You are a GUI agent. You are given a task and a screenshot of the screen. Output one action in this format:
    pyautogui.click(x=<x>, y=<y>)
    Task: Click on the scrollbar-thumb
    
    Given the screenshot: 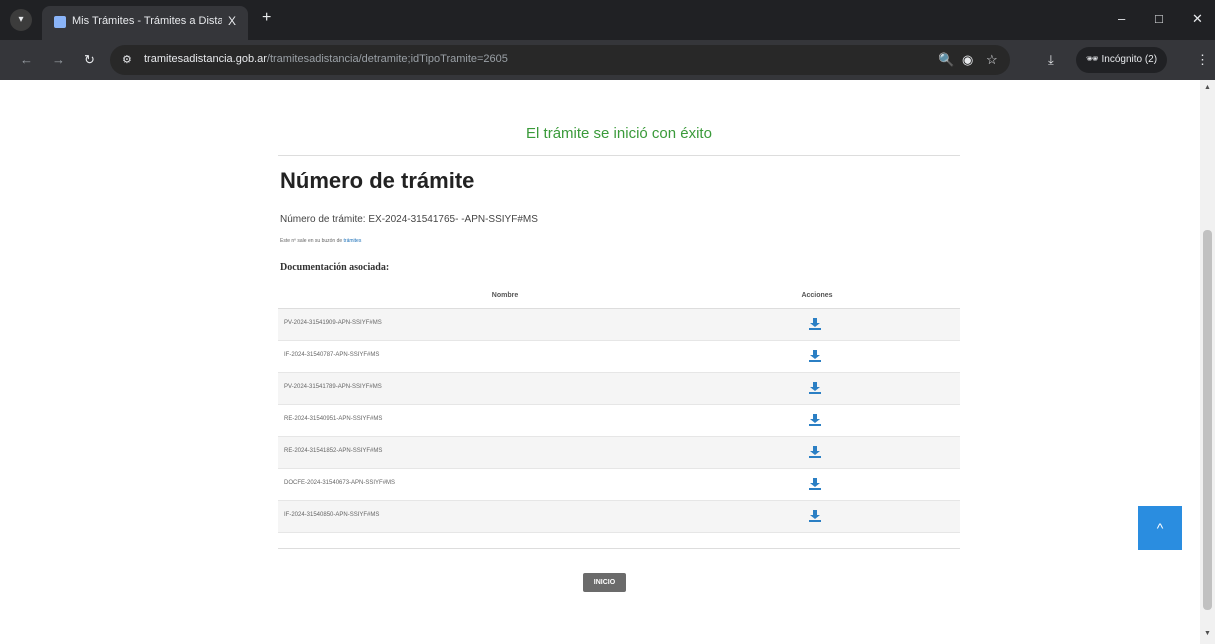 What is the action you would take?
    pyautogui.click(x=1207, y=420)
    